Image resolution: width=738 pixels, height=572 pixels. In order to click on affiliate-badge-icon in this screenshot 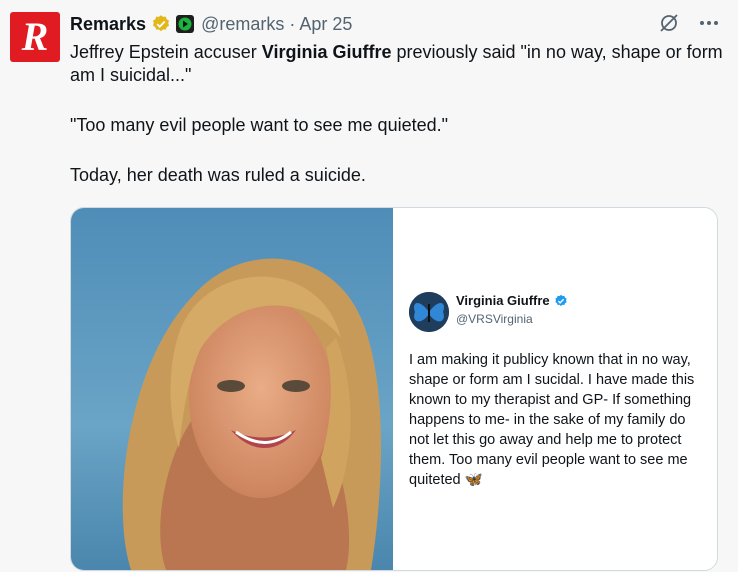, I will do `click(185, 24)`.